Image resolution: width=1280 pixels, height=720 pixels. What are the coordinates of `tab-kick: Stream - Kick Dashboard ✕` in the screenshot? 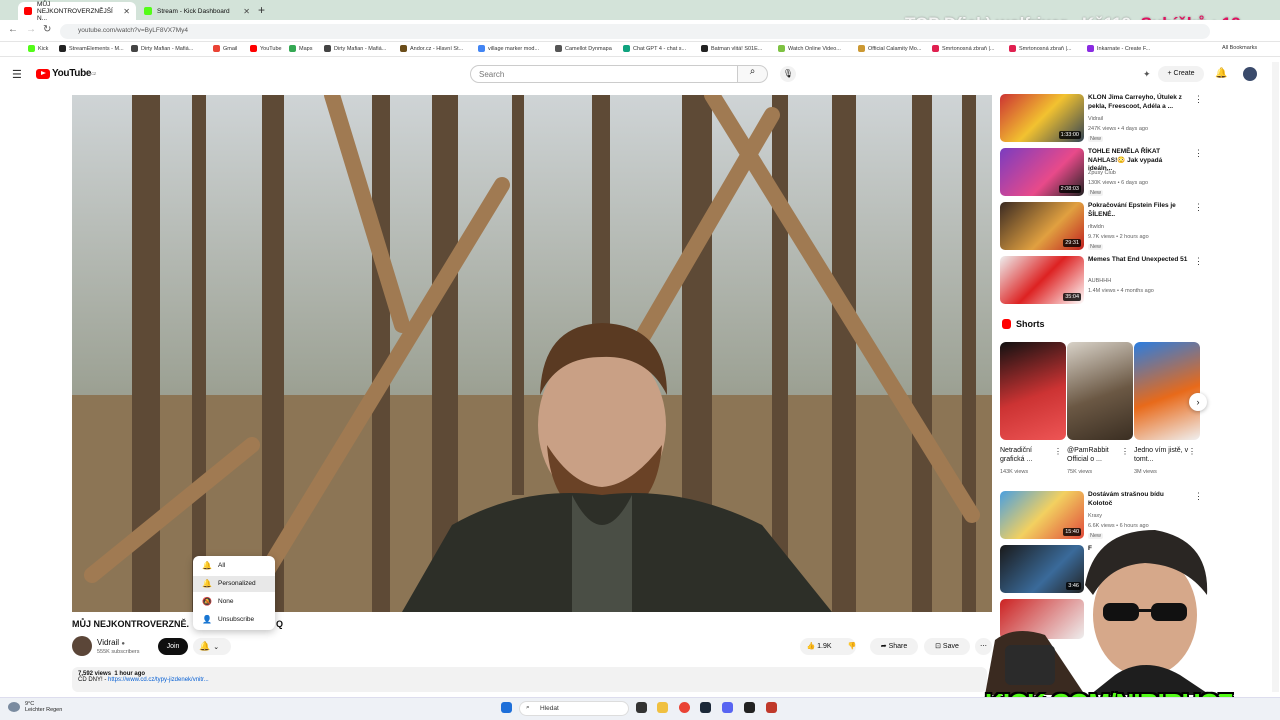 It's located at (197, 11).